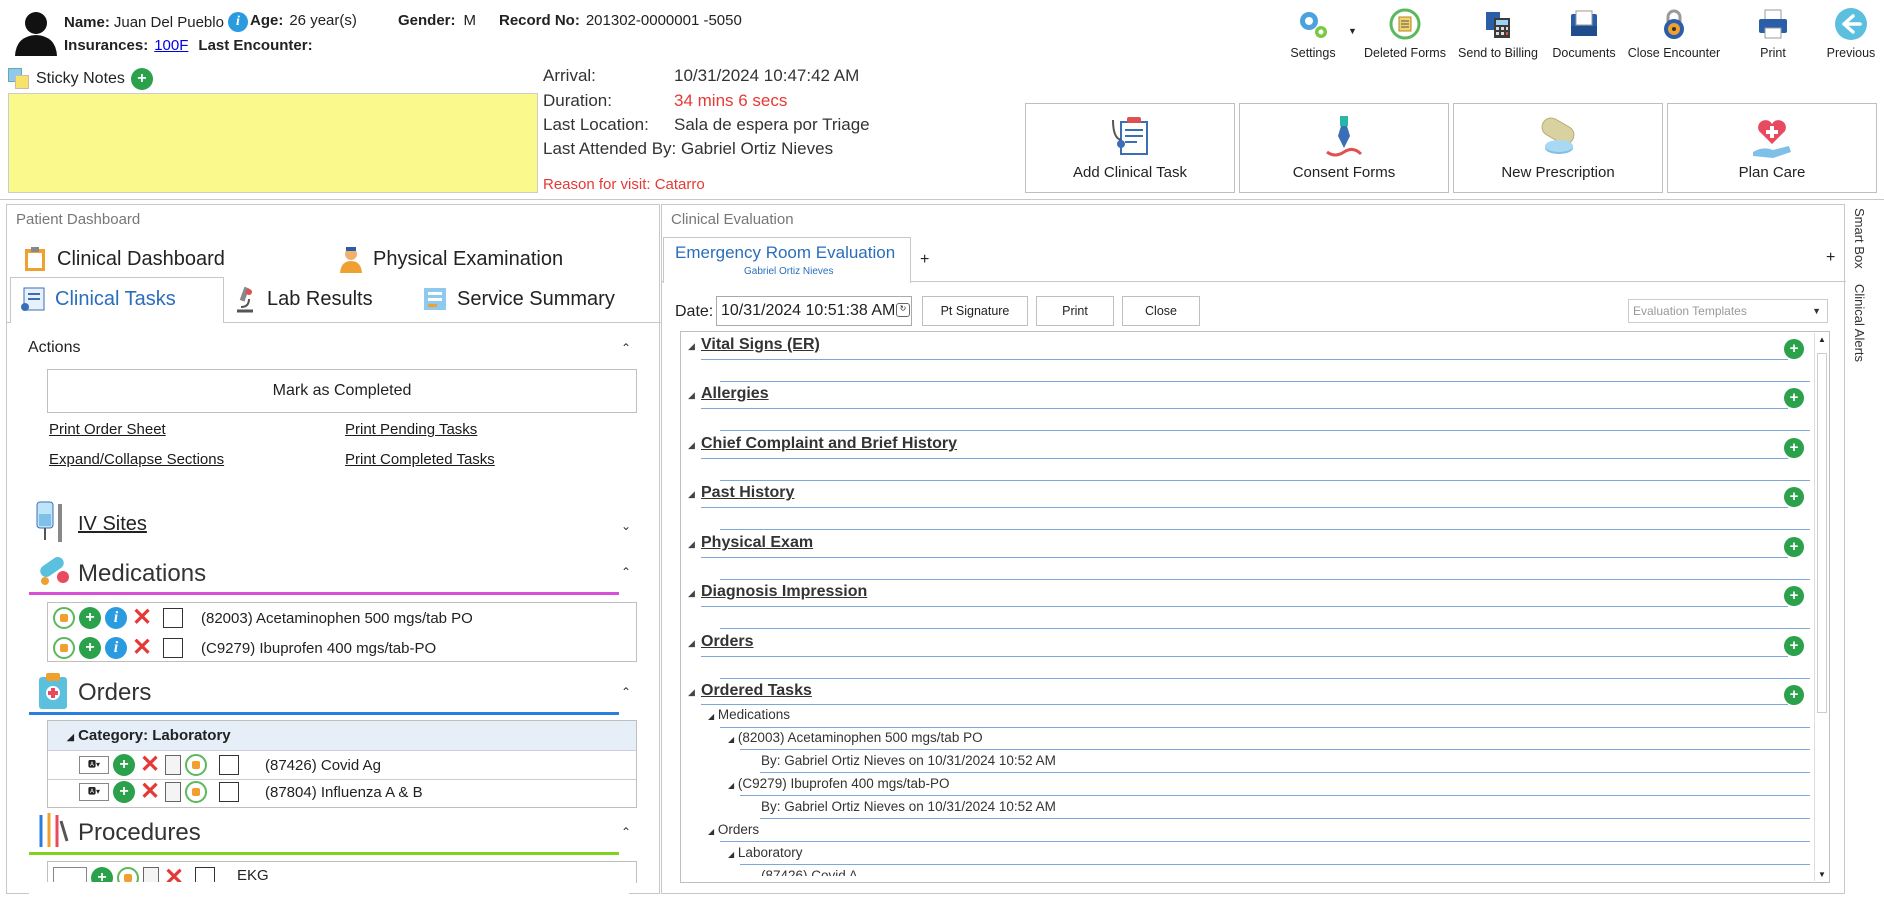  Describe the element at coordinates (626, 692) in the screenshot. I see `orders-collapse-icon: ⌃` at that location.